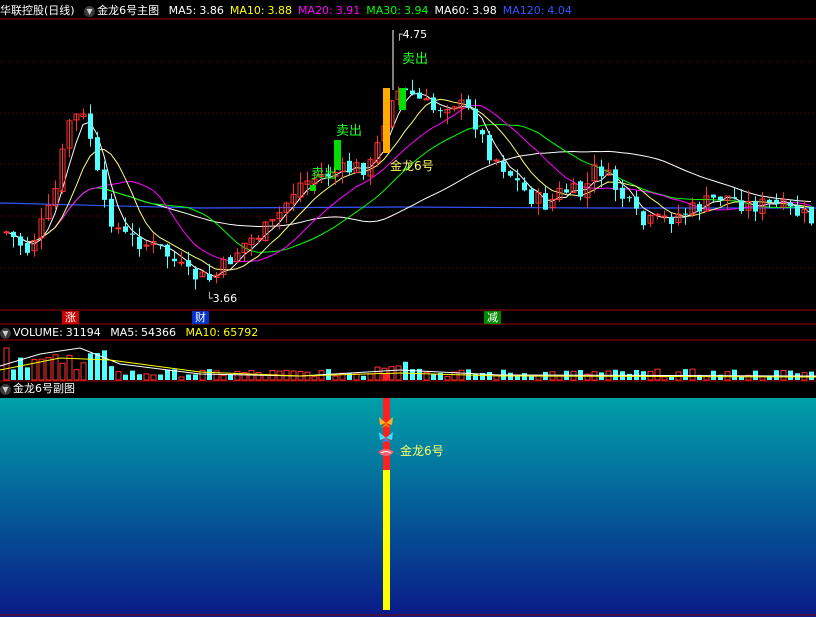 This screenshot has width=816, height=617. What do you see at coordinates (182, 10) in the screenshot?
I see `ma-legend-label: MA5:` at bounding box center [182, 10].